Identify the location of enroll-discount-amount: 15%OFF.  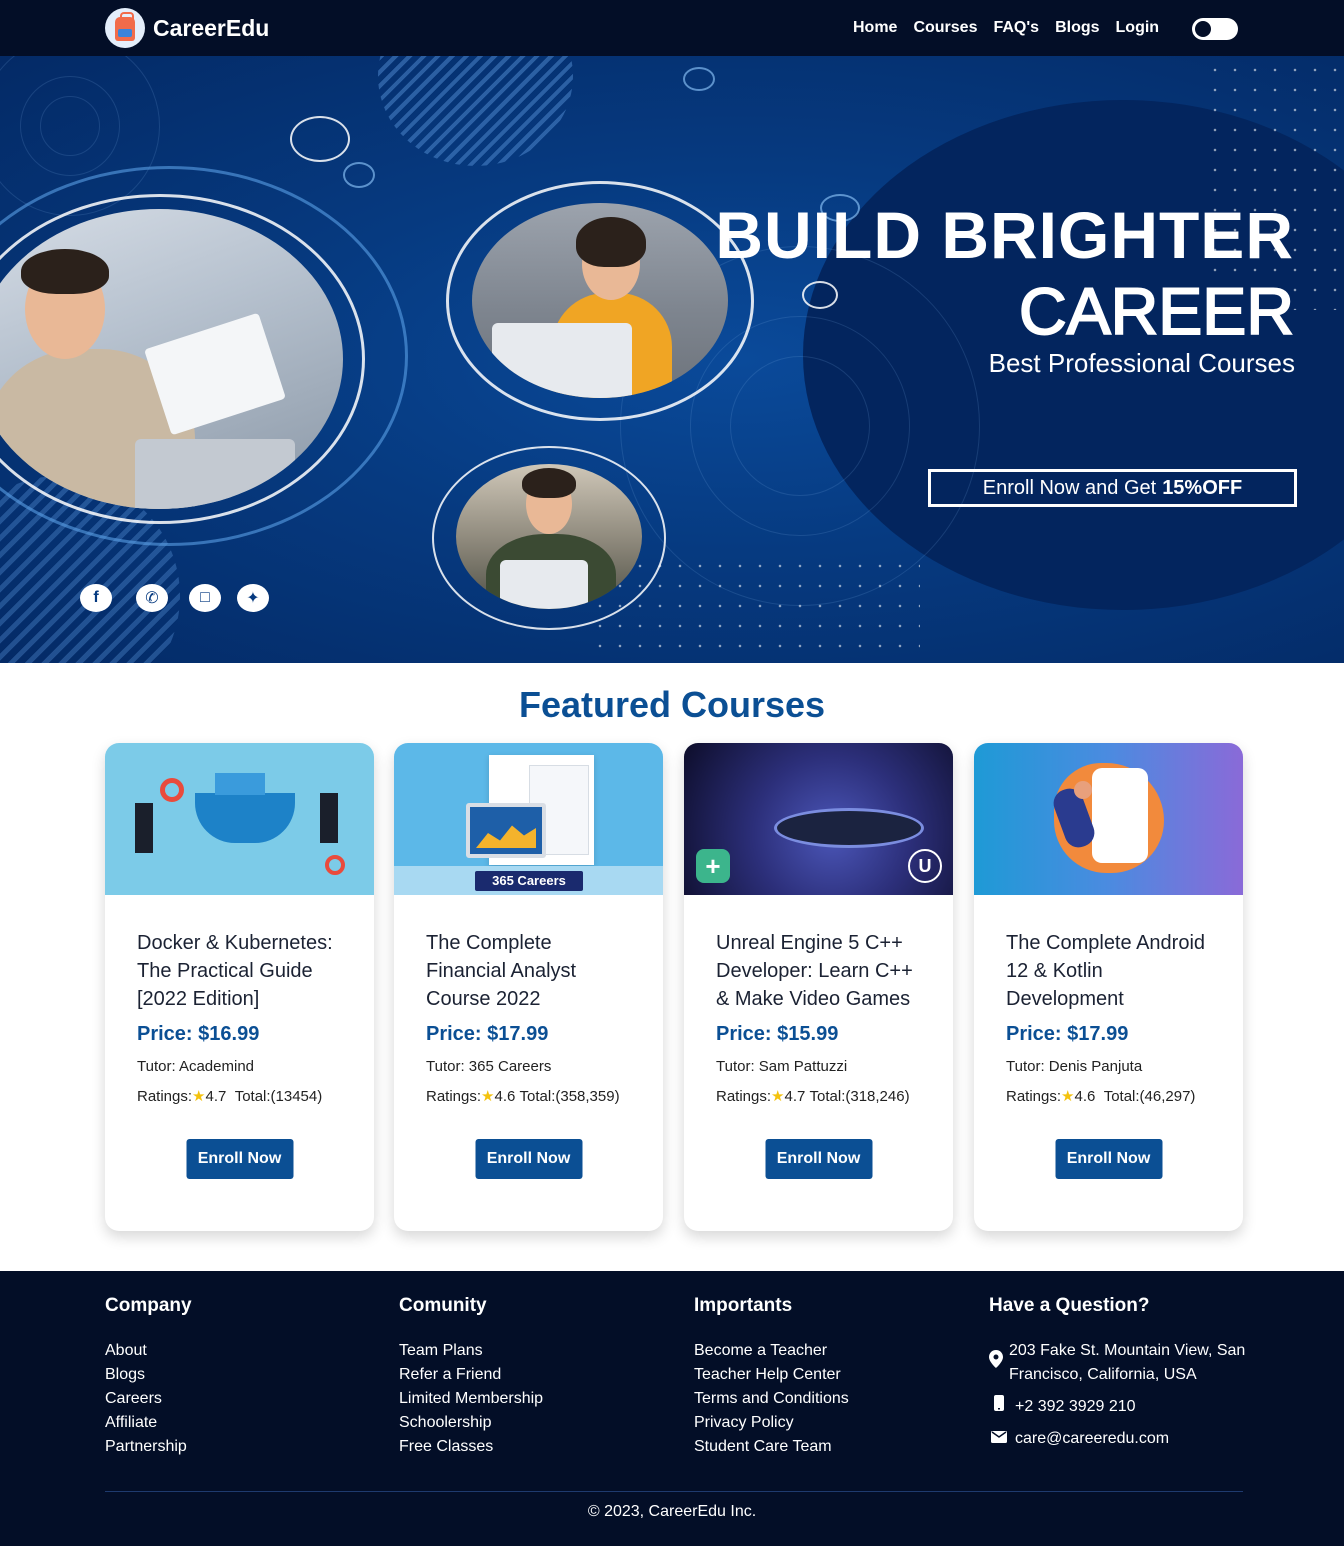
(1202, 487).